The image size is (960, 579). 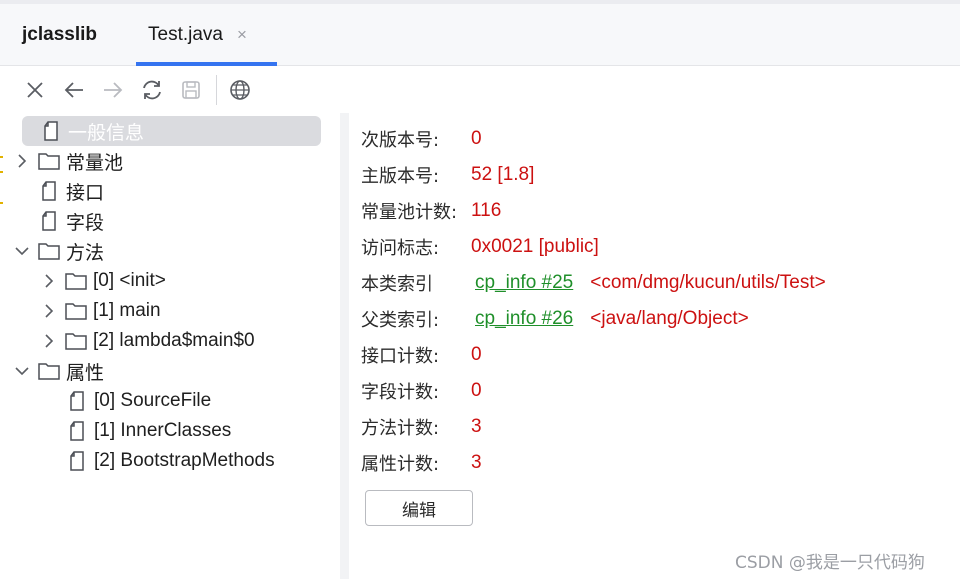 I want to click on access-flags-row: 访问标志: 0x0021 [public], so click(x=480, y=247).